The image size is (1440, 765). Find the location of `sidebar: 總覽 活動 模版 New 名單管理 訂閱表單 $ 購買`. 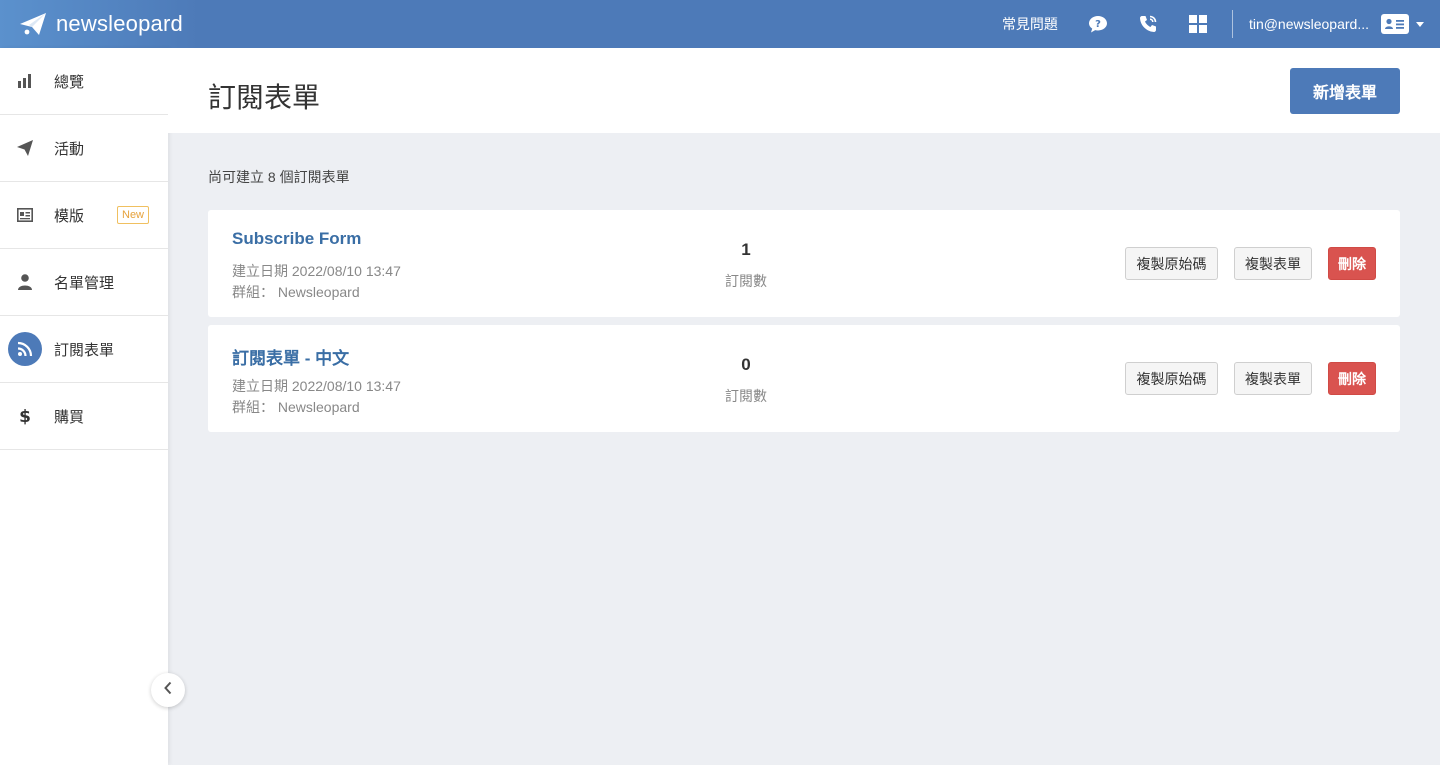

sidebar: 總覽 活動 模版 New 名單管理 訂閱表單 $ 購買 is located at coordinates (84, 406).